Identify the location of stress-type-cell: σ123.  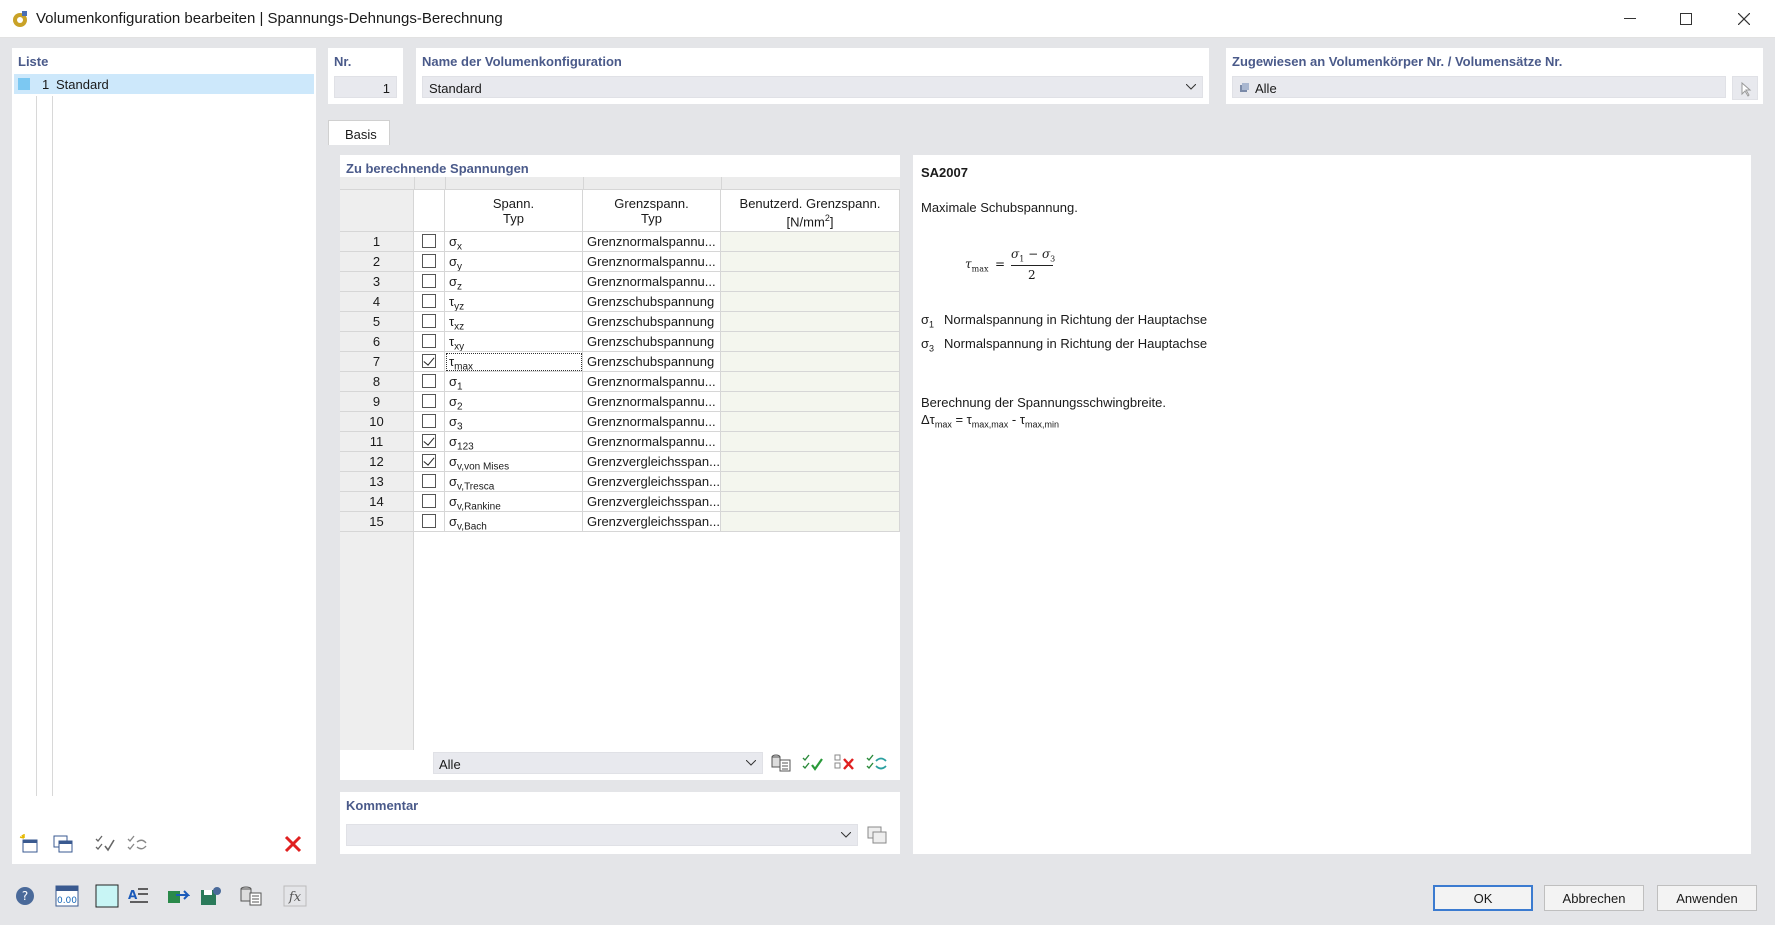
(514, 442).